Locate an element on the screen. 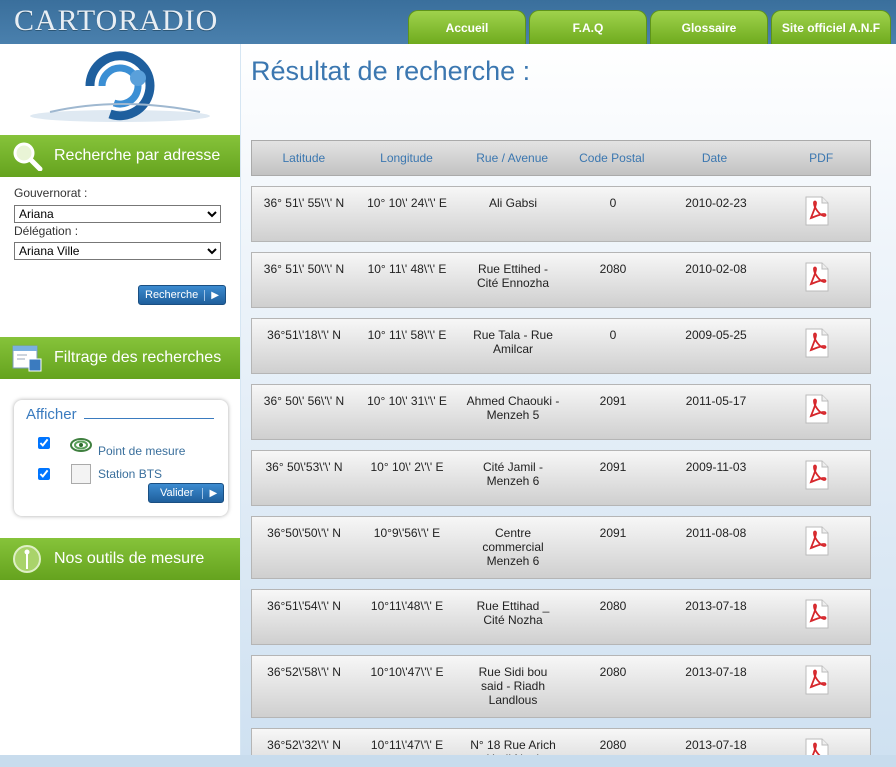 The image size is (896, 767). cell-rue: Ali Gabsi is located at coordinates (513, 203).